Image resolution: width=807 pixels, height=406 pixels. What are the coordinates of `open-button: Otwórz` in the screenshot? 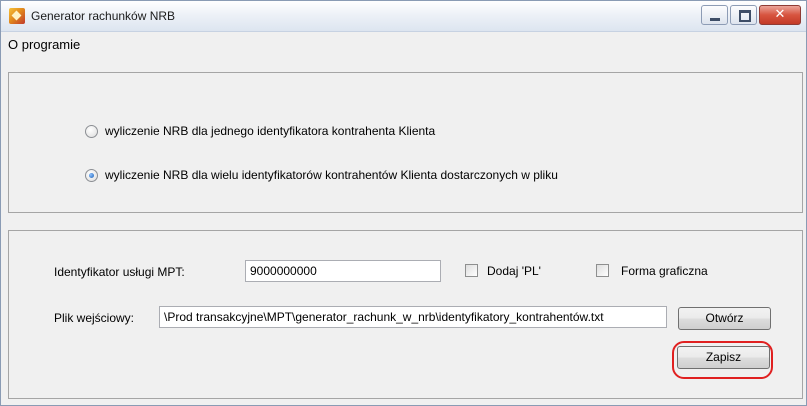 It's located at (724, 318).